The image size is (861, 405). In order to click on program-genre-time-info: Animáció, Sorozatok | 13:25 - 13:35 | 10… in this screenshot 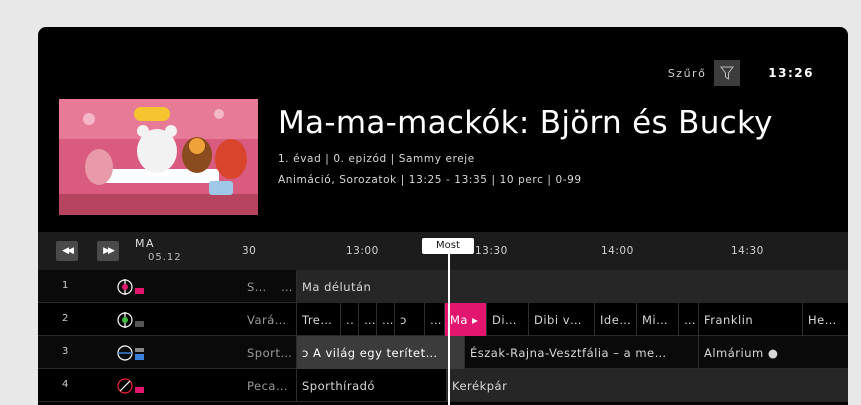, I will do `click(430, 180)`.